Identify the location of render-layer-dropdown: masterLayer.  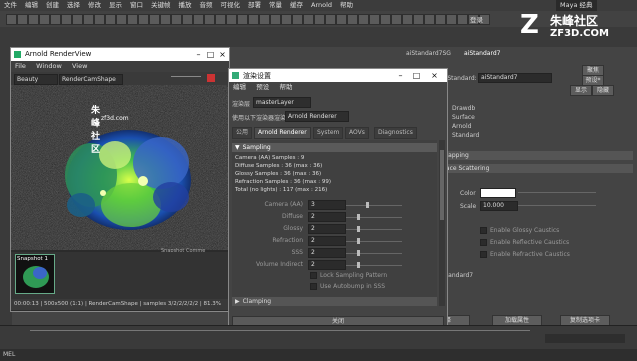
(282, 102).